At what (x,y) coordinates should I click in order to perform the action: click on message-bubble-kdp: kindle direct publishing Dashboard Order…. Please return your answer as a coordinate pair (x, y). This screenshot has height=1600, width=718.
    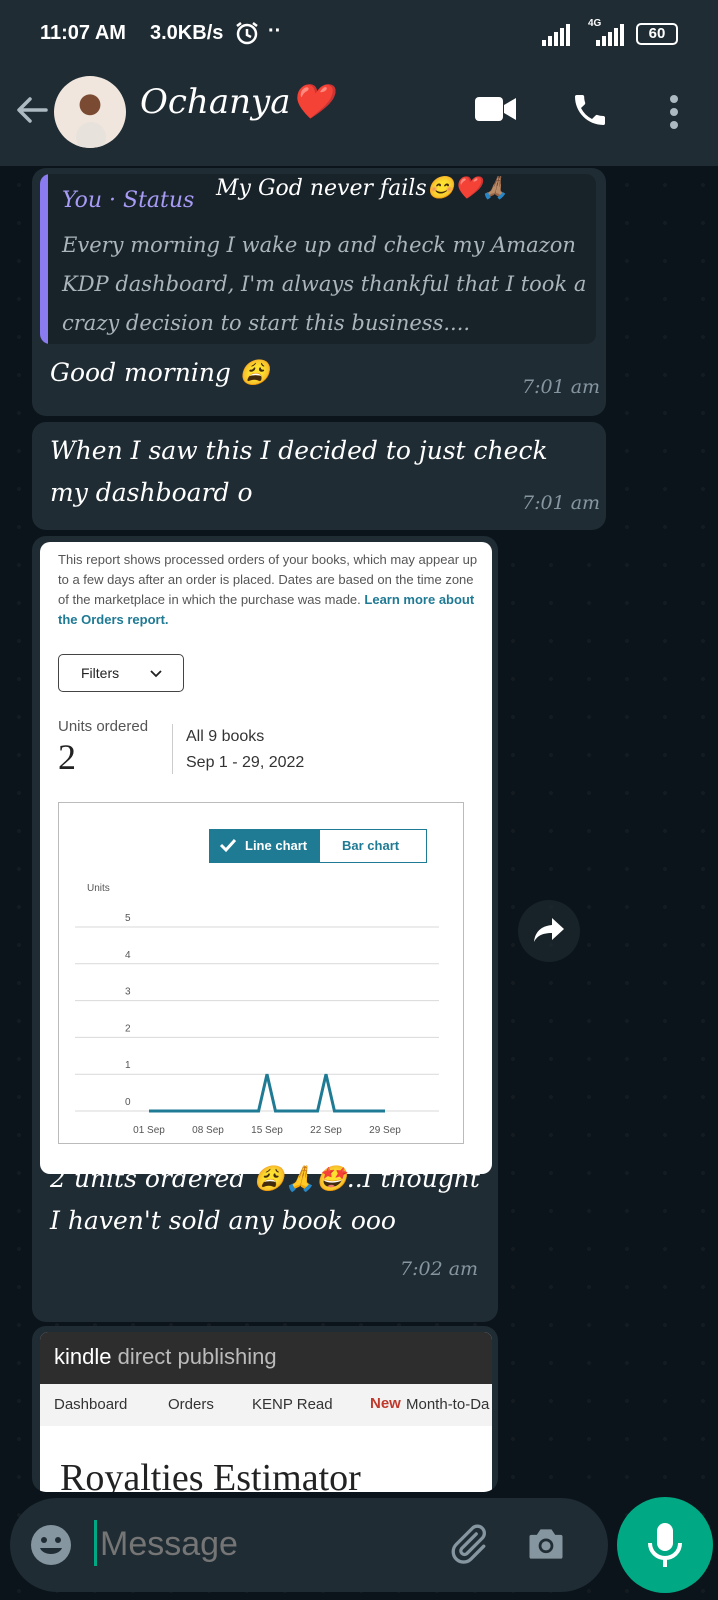
    Looking at the image, I should click on (265, 1409).